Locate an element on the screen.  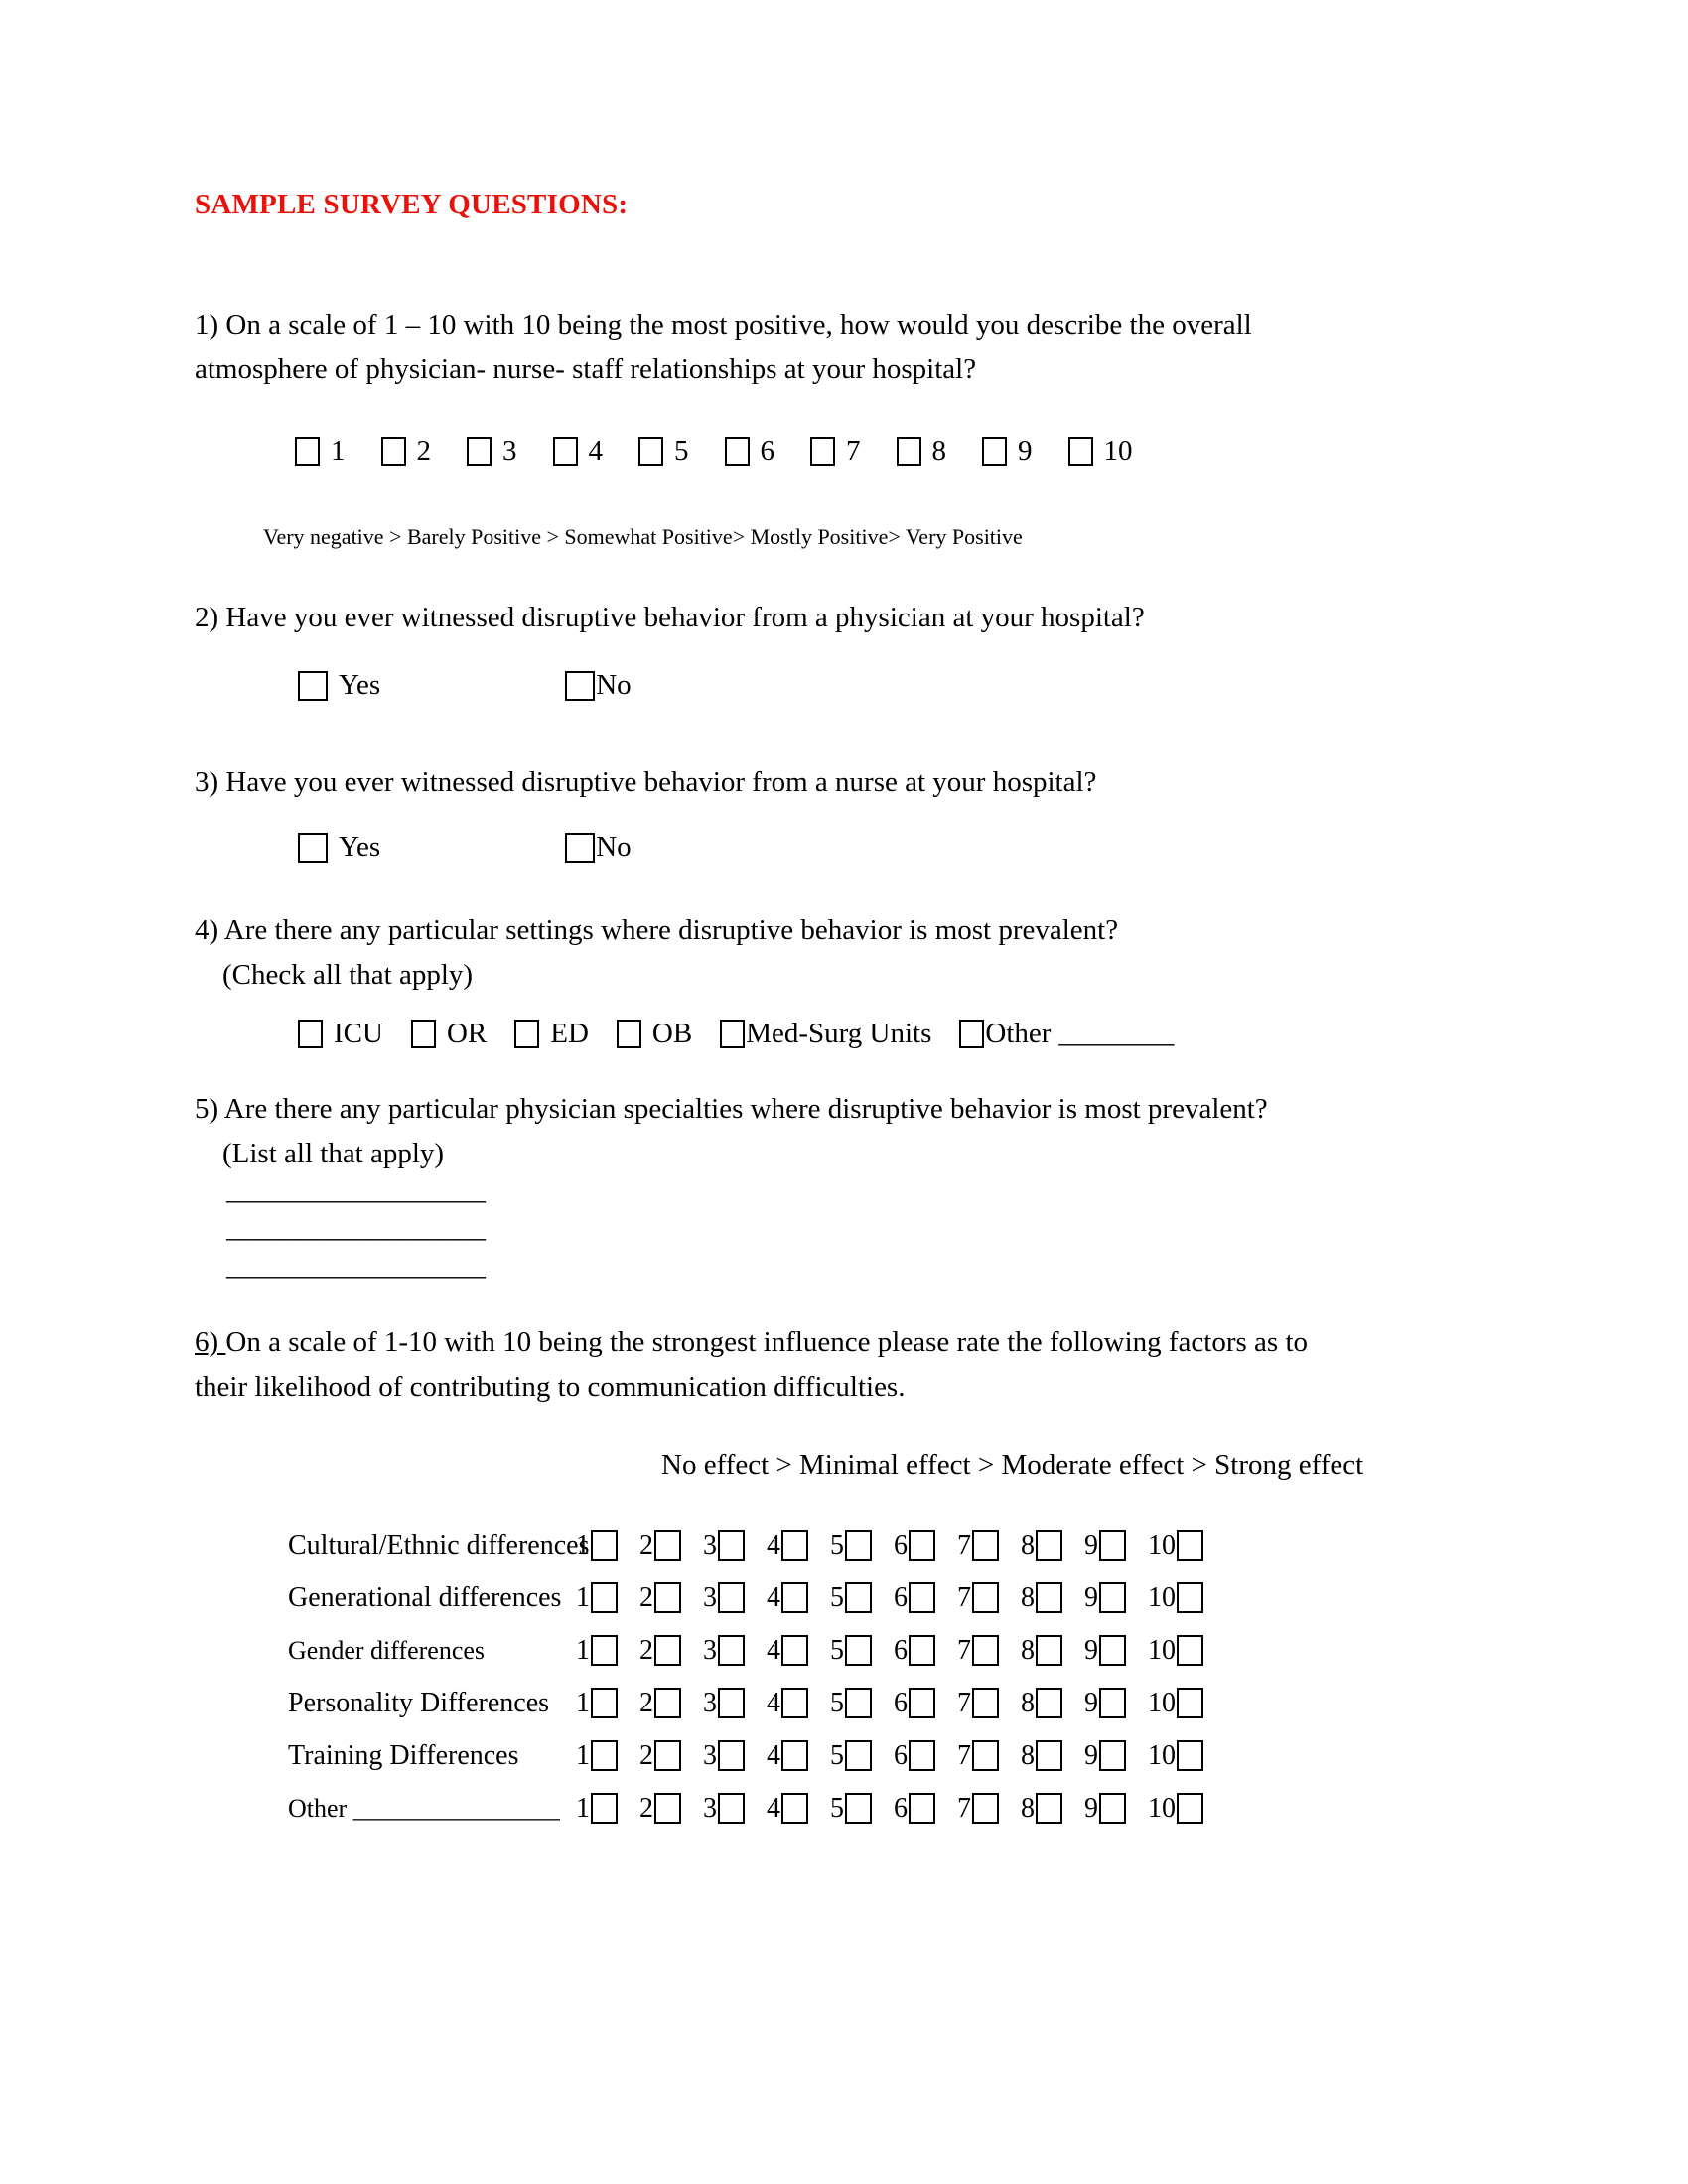
other-blank-line: ________ is located at coordinates (1116, 1034).